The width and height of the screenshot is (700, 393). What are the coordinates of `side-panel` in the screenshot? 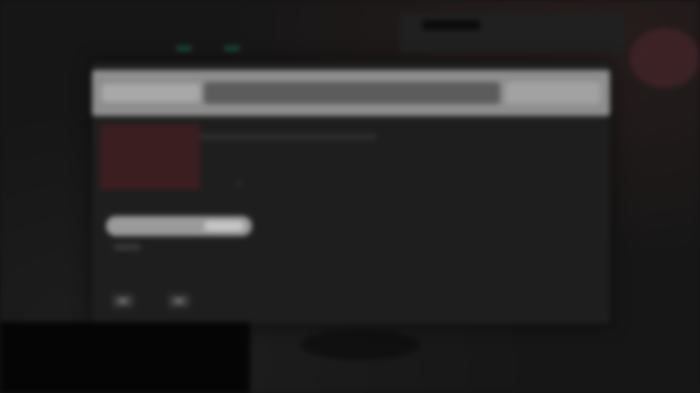 It's located at (150, 157).